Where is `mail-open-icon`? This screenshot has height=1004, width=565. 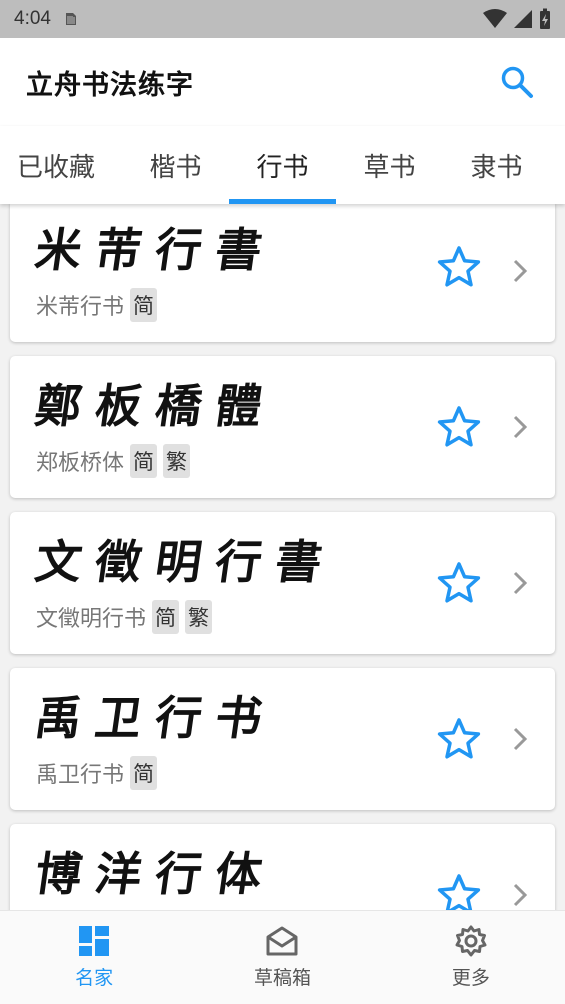
mail-open-icon is located at coordinates (282, 941).